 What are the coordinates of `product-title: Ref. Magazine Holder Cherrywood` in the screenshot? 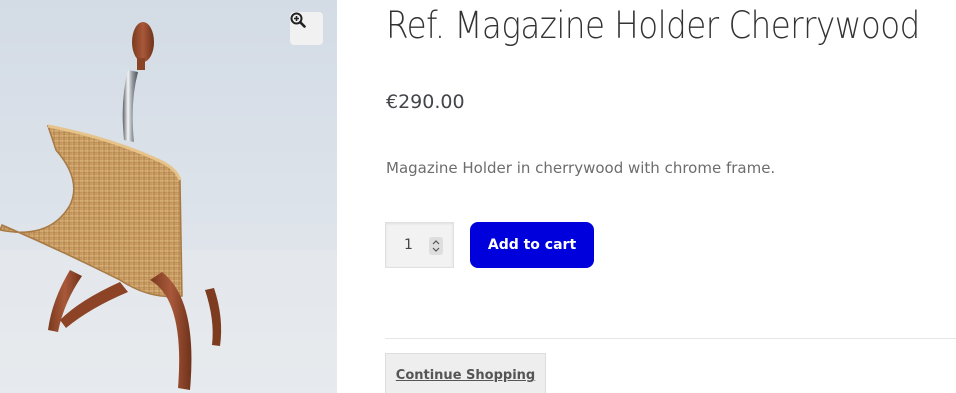 It's located at (653, 25).